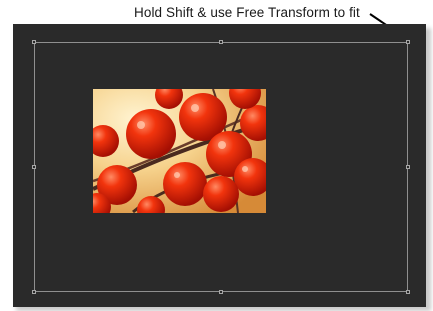 Image resolution: width=433 pixels, height=311 pixels. Describe the element at coordinates (408, 167) in the screenshot. I see `transform-handle-middle-right` at that location.